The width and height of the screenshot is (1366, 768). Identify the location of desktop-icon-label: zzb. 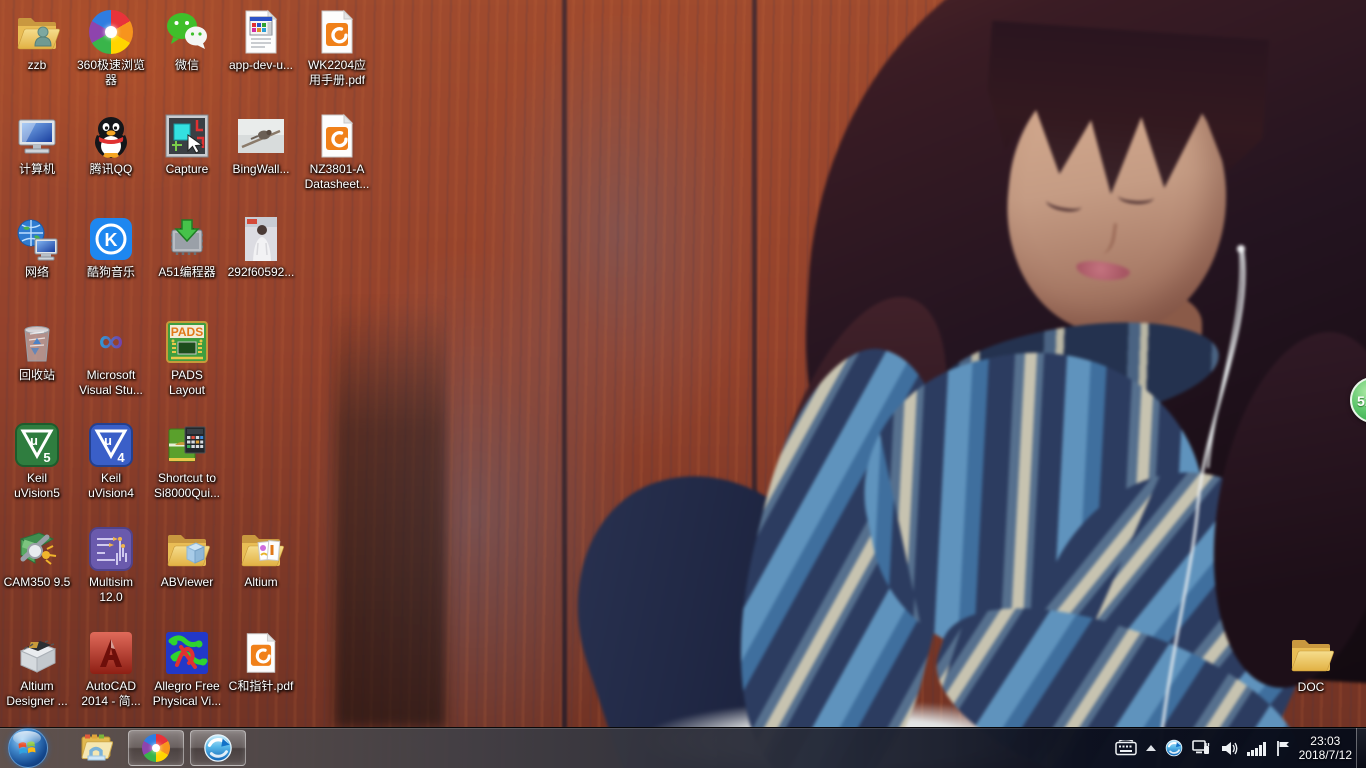
(37, 65).